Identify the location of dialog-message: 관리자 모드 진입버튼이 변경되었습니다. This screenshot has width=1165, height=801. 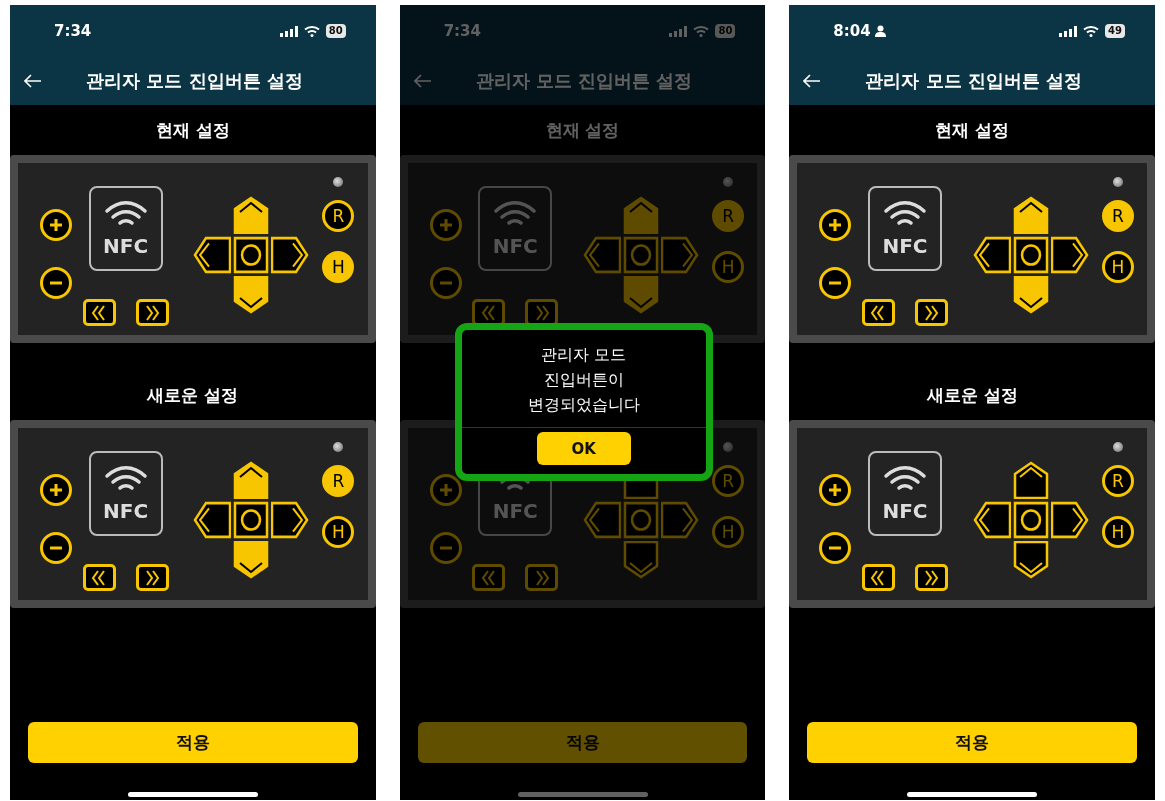
(583, 379).